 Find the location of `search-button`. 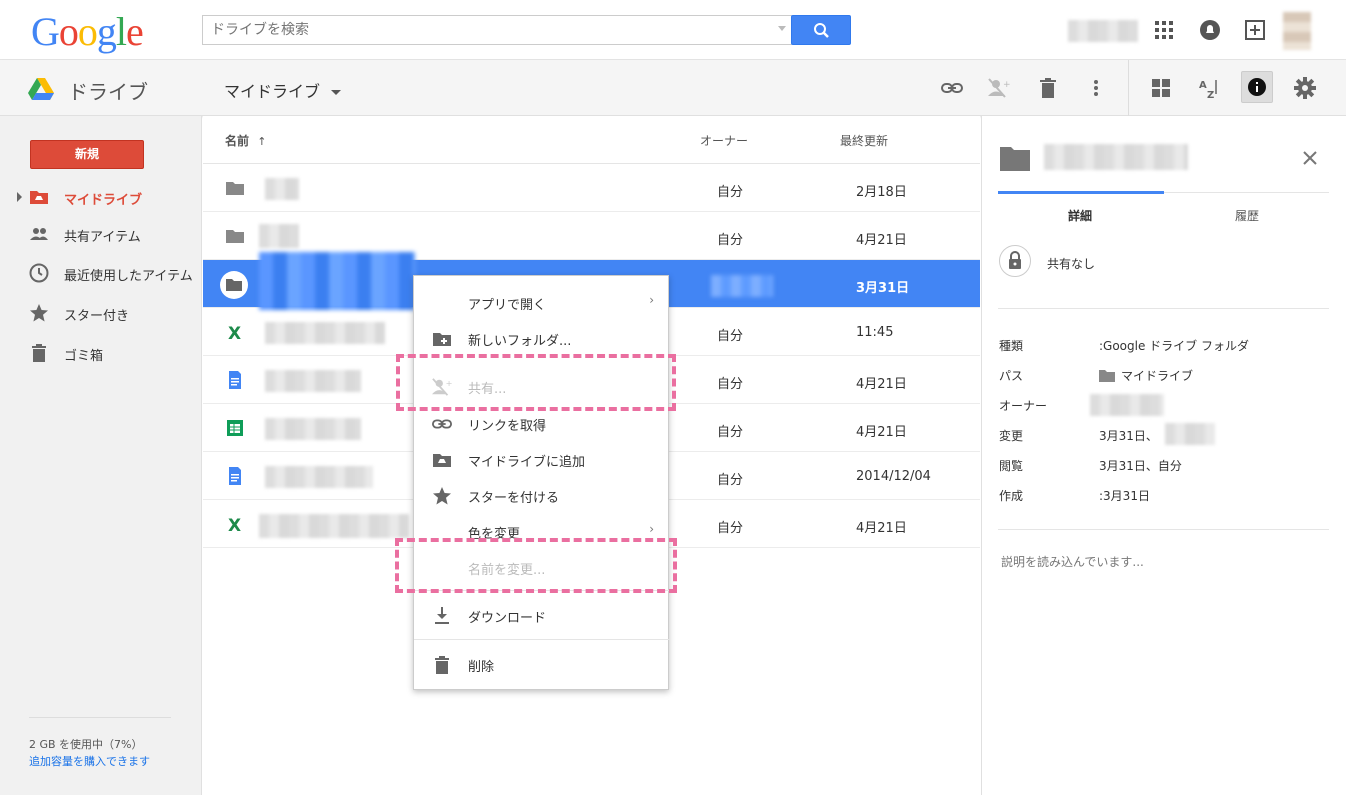

search-button is located at coordinates (821, 30).